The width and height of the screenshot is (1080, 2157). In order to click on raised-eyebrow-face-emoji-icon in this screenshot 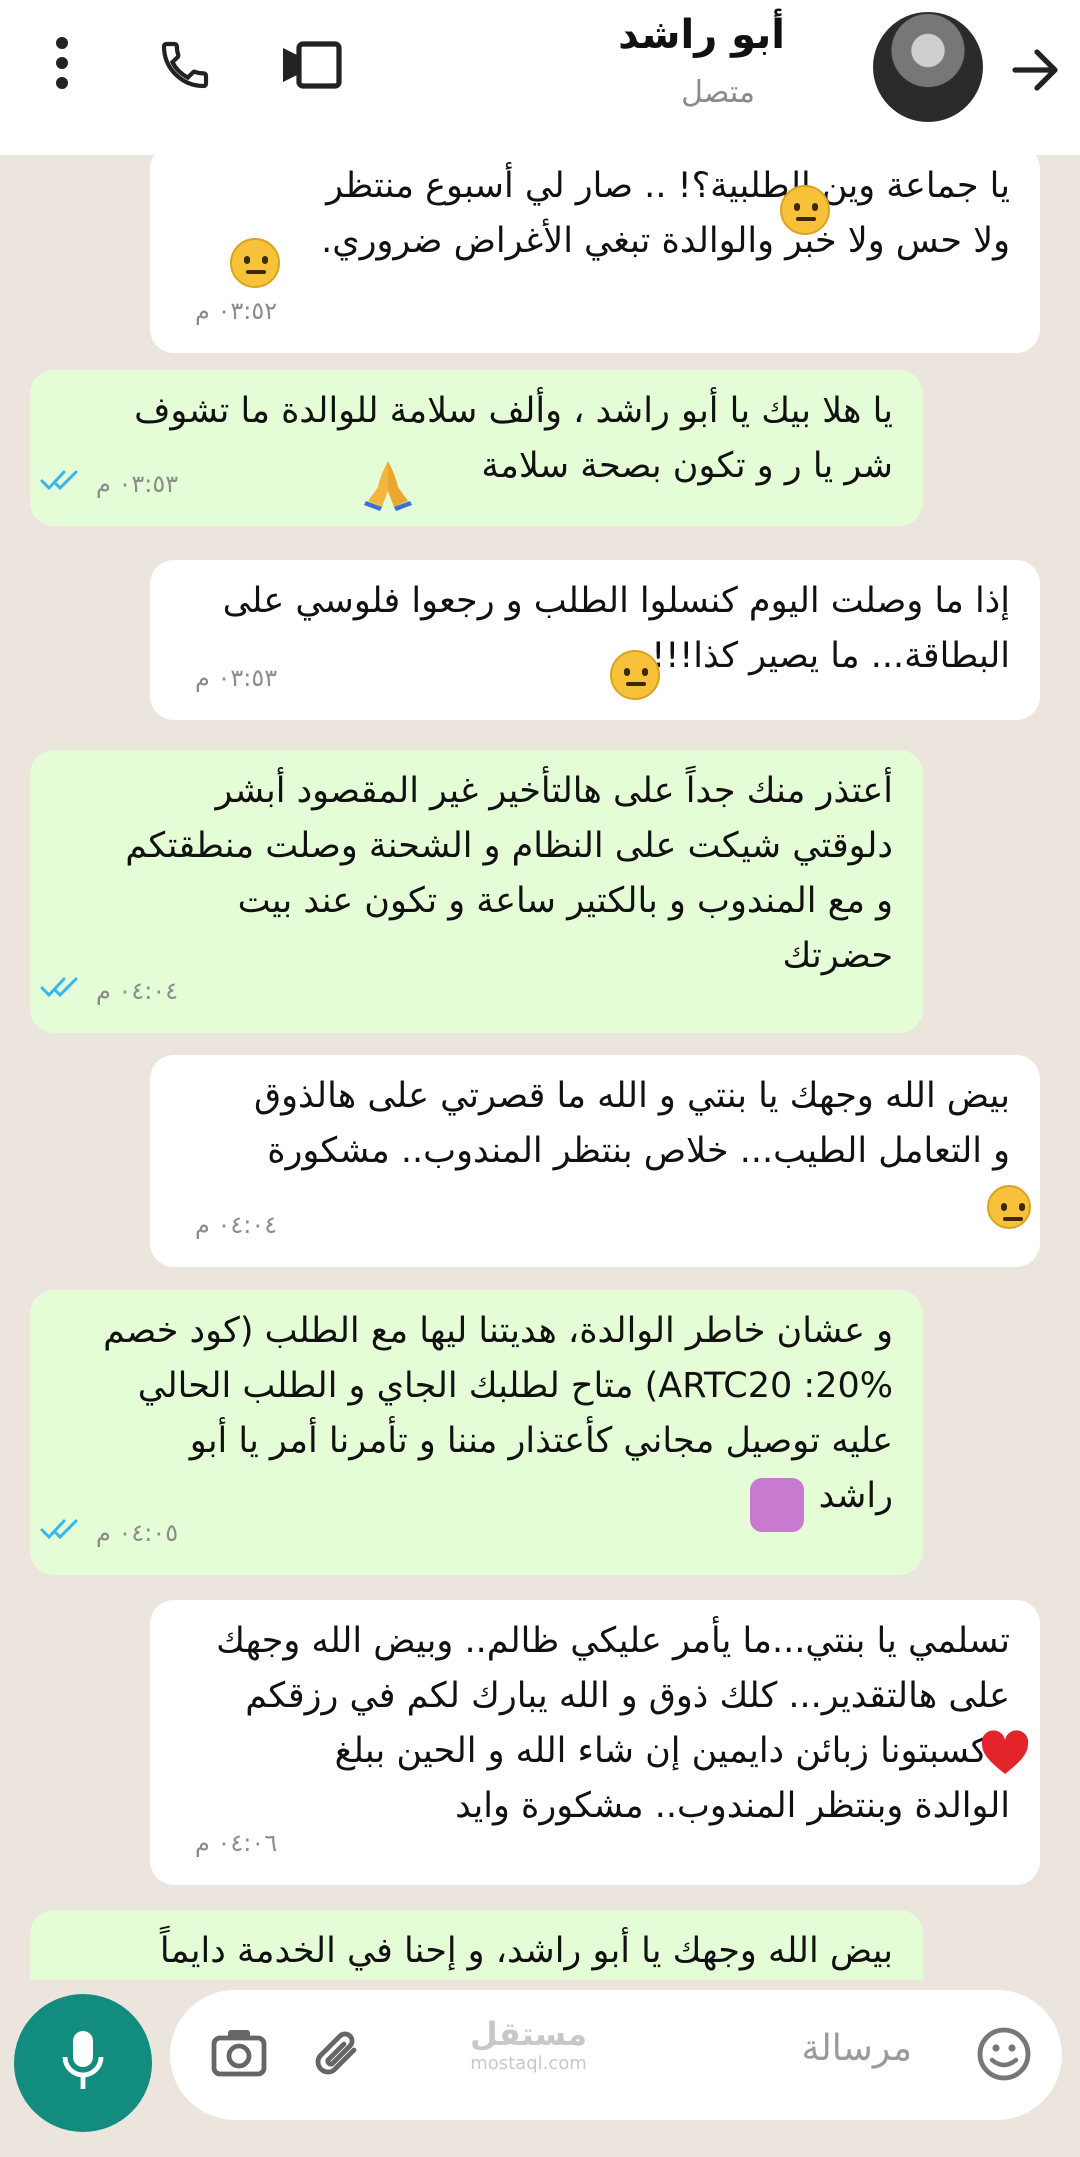, I will do `click(635, 675)`.